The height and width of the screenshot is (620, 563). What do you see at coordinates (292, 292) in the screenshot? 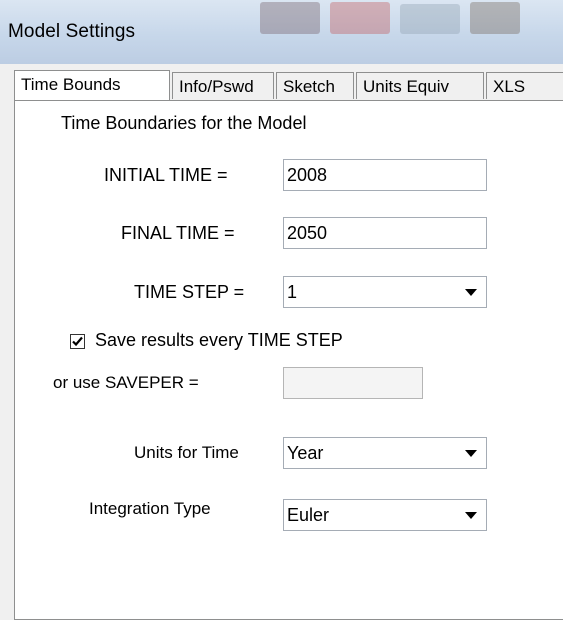
I see `time-step-value: 1` at bounding box center [292, 292].